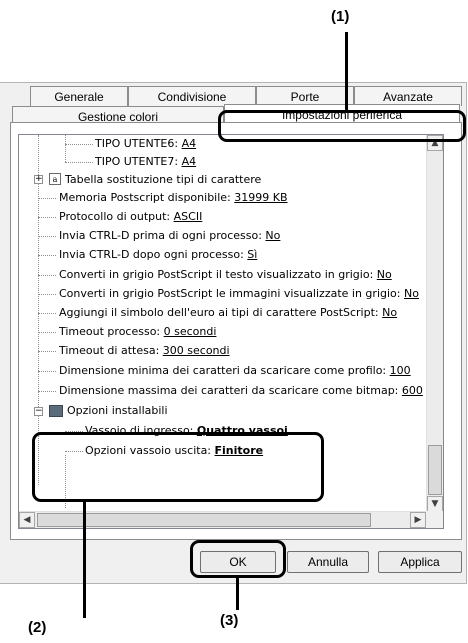 The image size is (468, 643). Describe the element at coordinates (38, 411) in the screenshot. I see `collapse-icon: −` at that location.